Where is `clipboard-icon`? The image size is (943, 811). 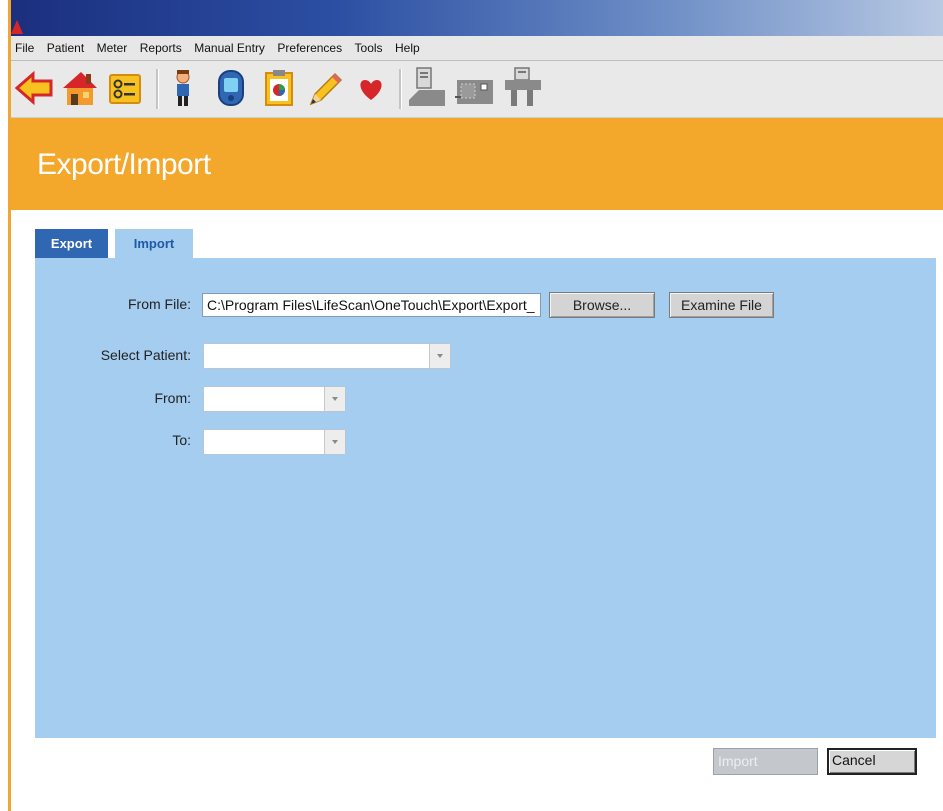
clipboard-icon is located at coordinates (279, 88).